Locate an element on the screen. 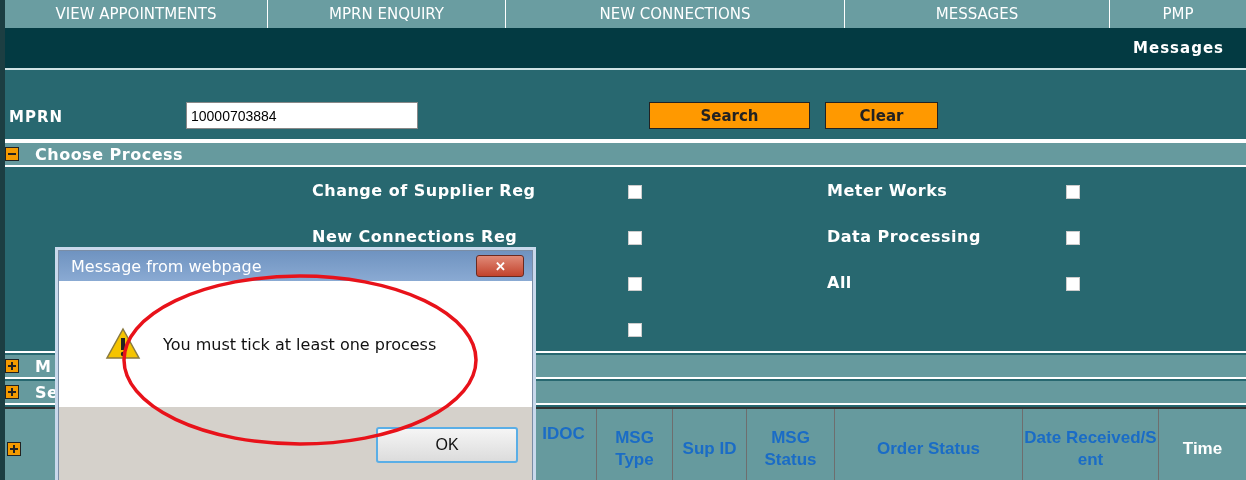 Image resolution: width=1246 pixels, height=480 pixels. column-header: Time is located at coordinates (1202, 449).